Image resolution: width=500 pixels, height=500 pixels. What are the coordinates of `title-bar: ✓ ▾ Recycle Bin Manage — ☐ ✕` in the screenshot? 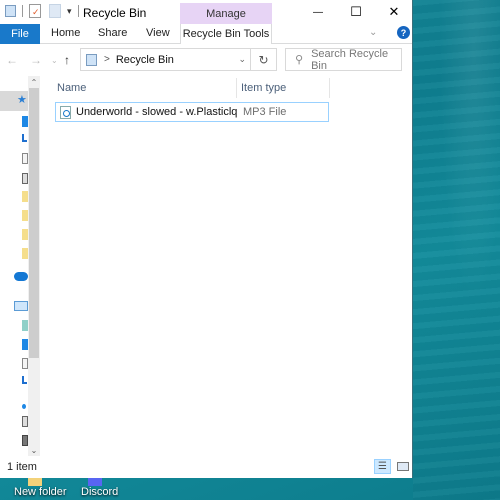 It's located at (206, 13).